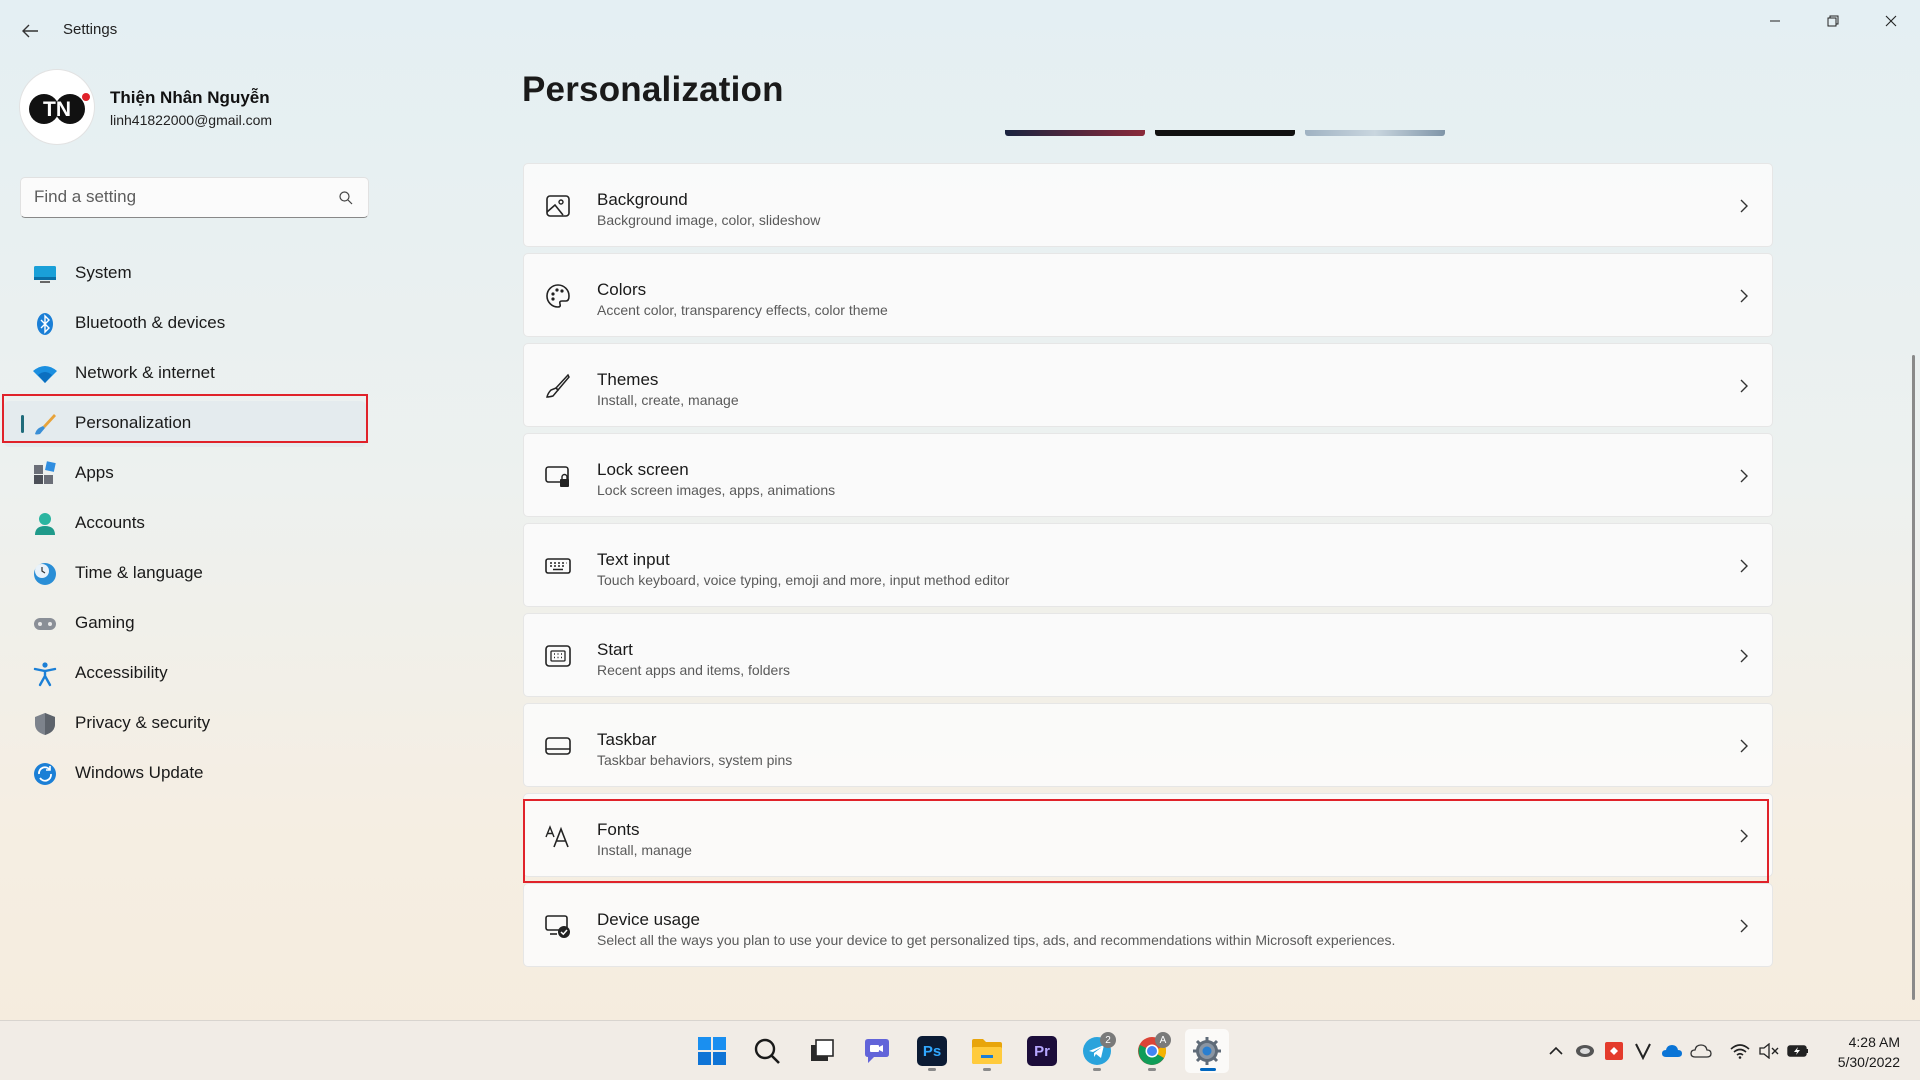 The image size is (1920, 1080). I want to click on sidebar-item-windows-update: Windows Update, so click(185, 774).